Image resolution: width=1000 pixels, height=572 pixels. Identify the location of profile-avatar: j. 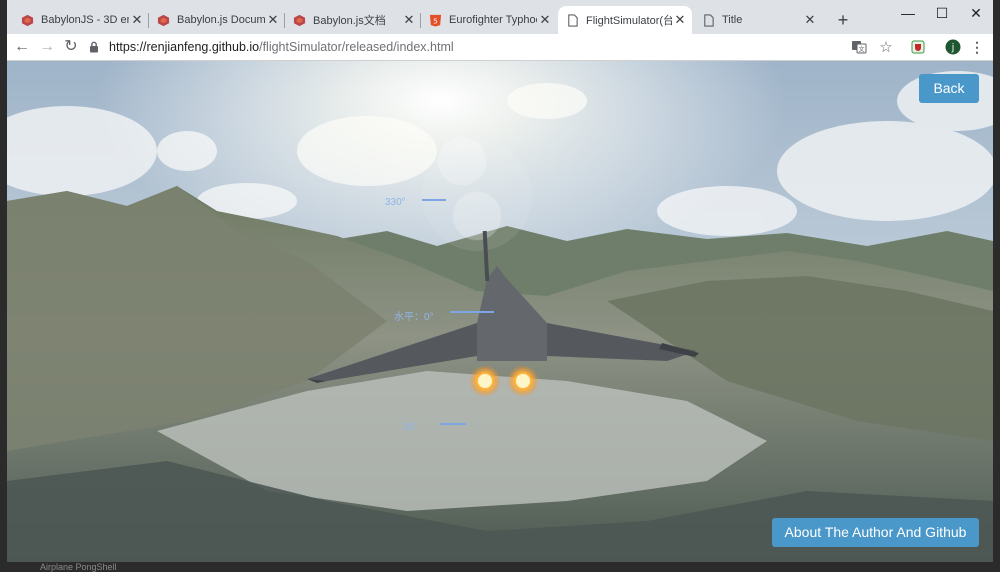
(953, 47).